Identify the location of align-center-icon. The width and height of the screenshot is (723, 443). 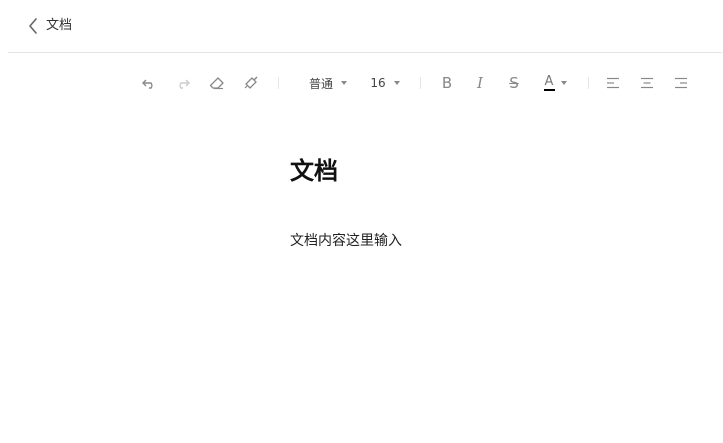
(647, 83).